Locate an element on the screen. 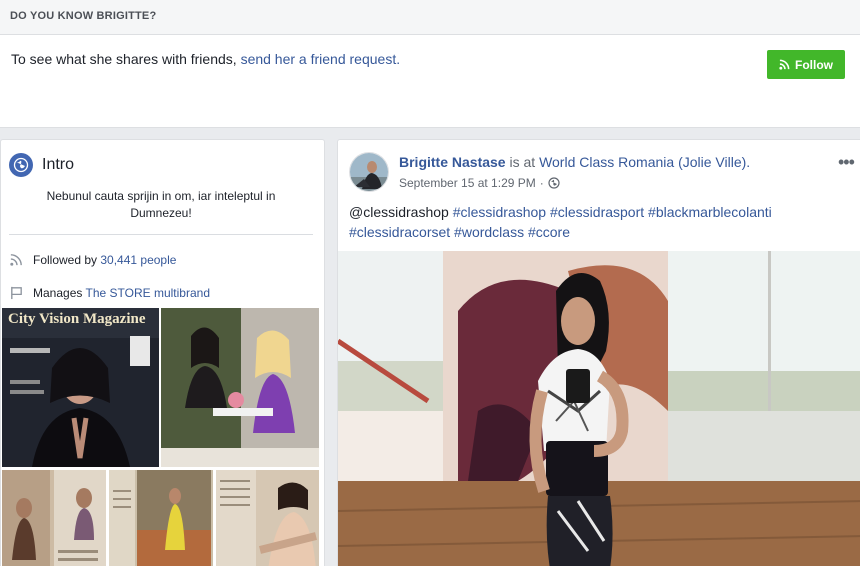  globe-icon is located at coordinates (21, 165).